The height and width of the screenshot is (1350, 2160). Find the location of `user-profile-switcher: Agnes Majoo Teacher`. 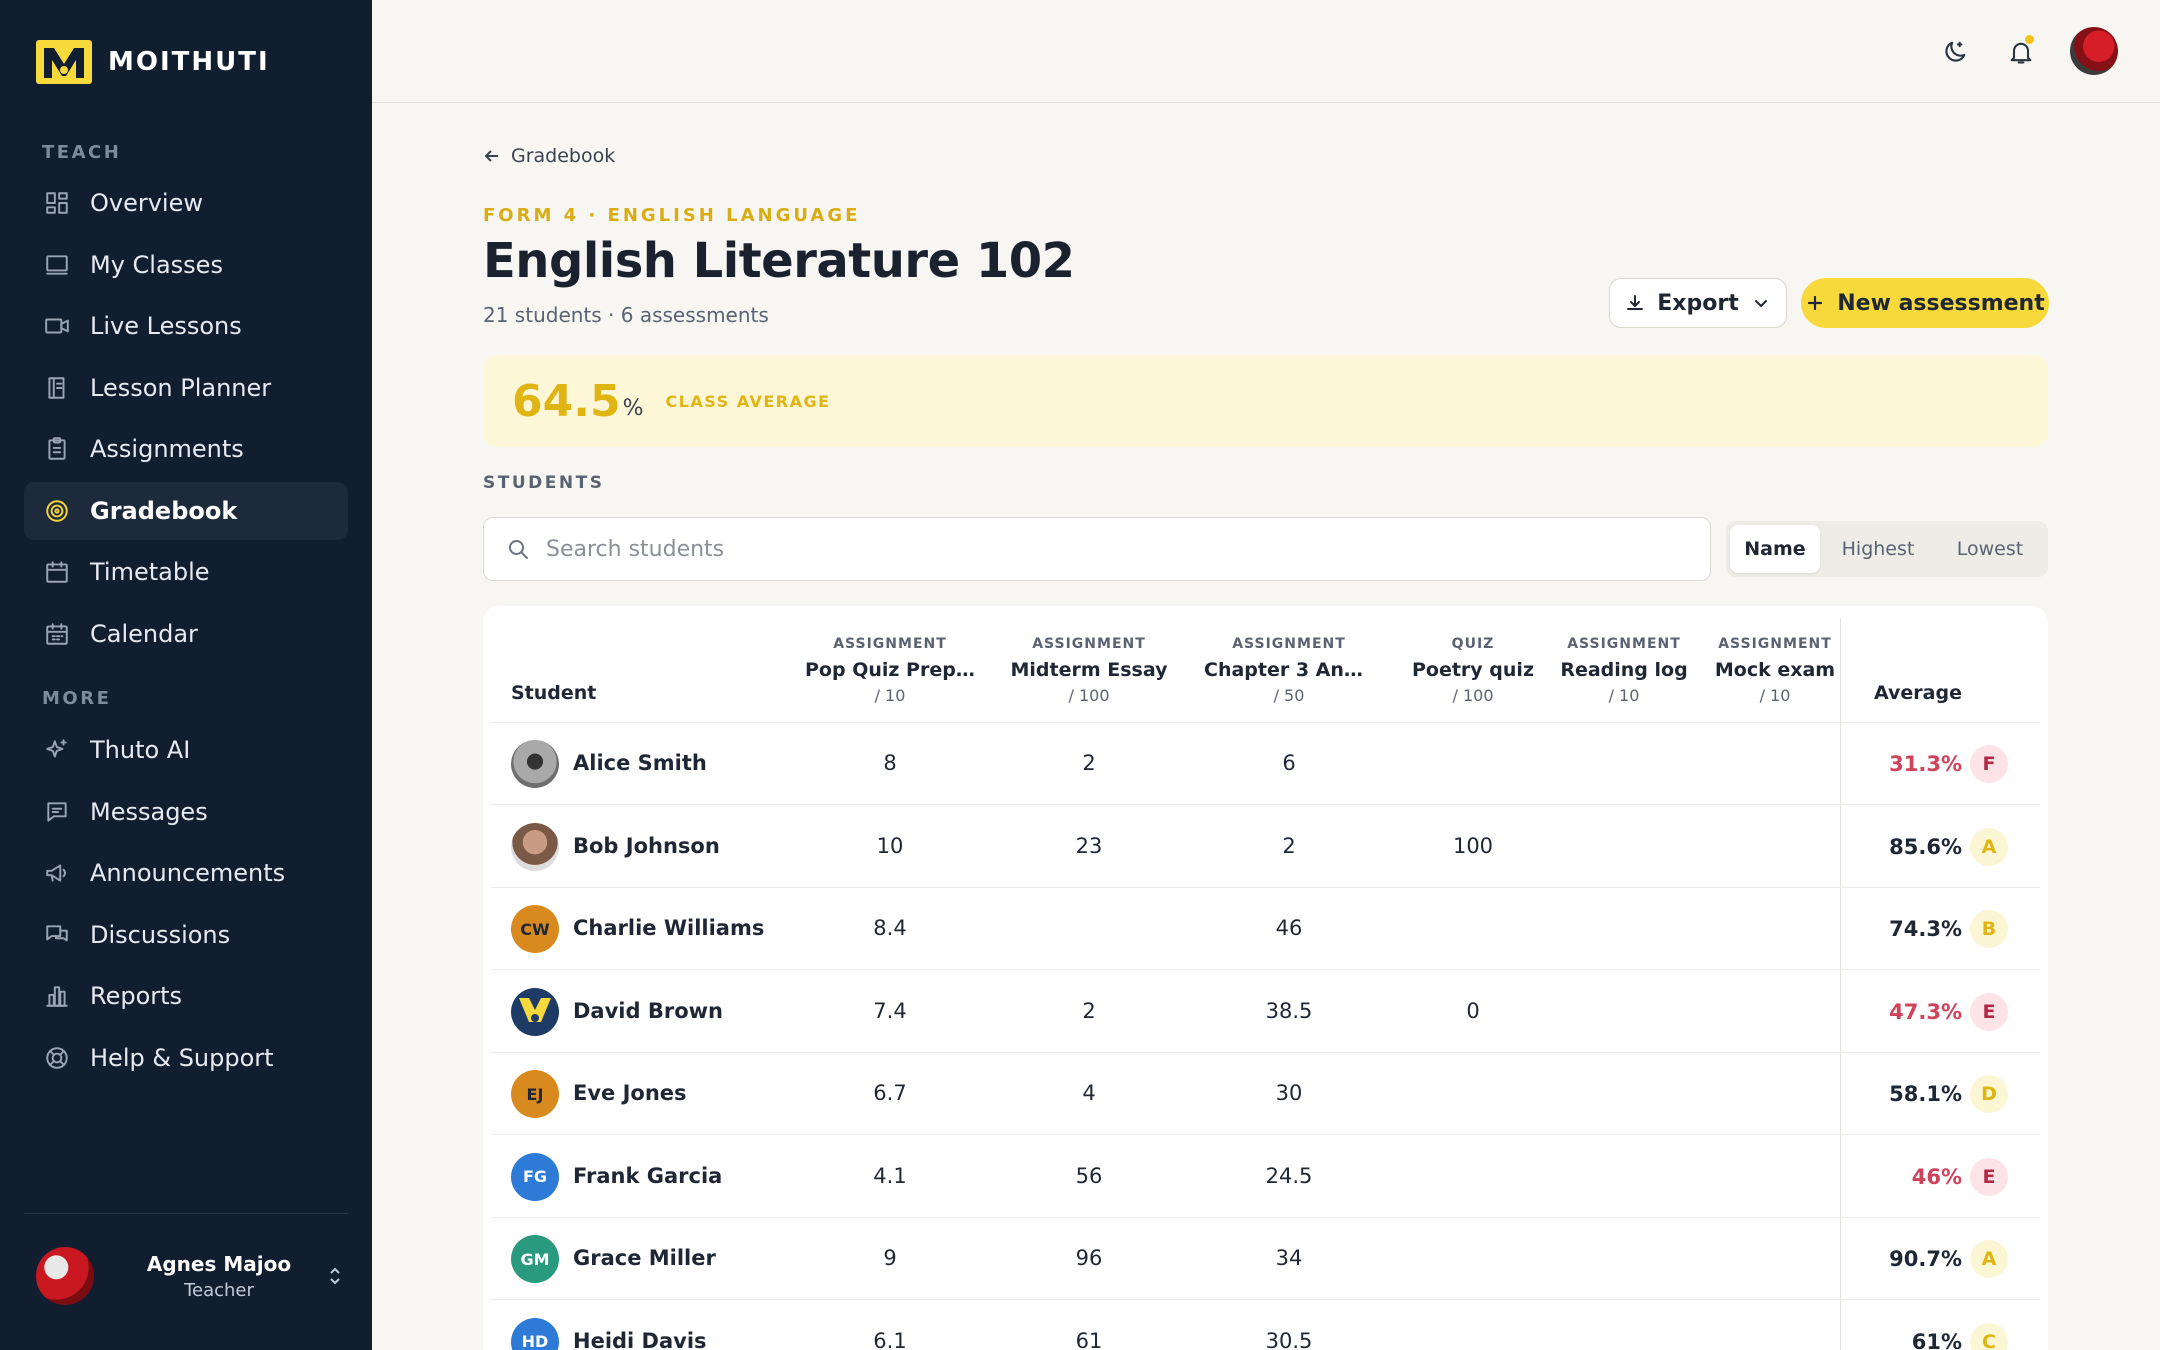

user-profile-switcher: Agnes Majoo Teacher is located at coordinates (191, 1276).